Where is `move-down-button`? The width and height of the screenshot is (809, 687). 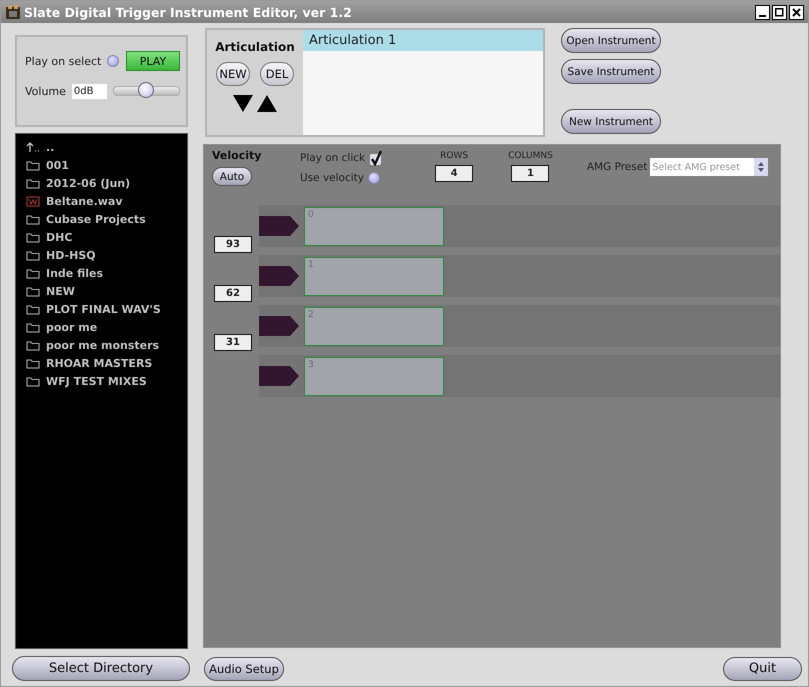 move-down-button is located at coordinates (243, 103).